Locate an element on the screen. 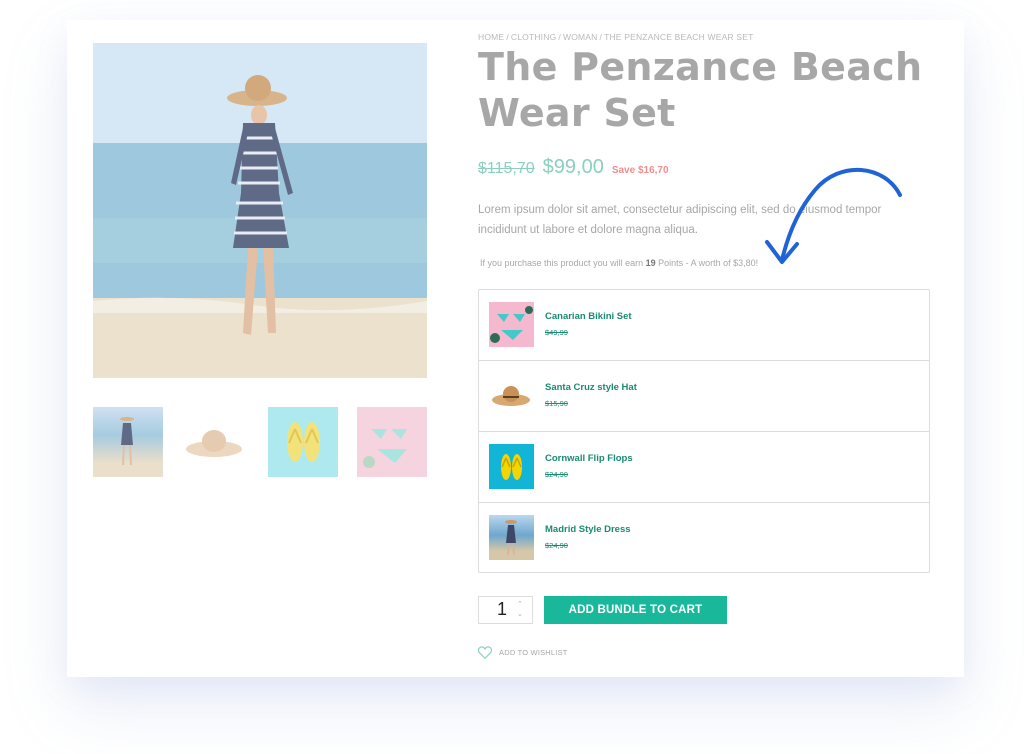 This screenshot has width=1024, height=754. product-title: The Penzance Beach Wear Set is located at coordinates (700, 90).